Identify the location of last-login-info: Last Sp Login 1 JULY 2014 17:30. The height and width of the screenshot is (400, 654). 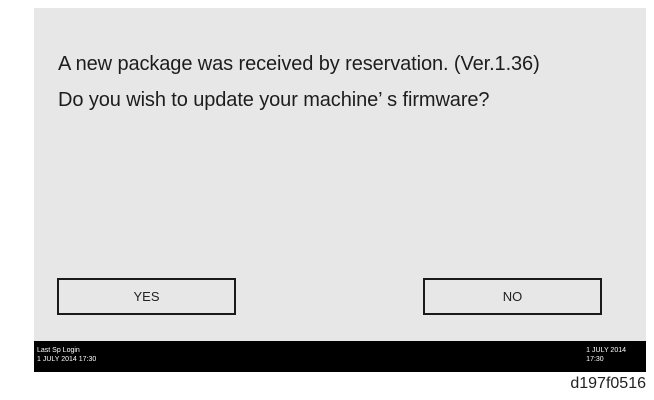
(66, 355).